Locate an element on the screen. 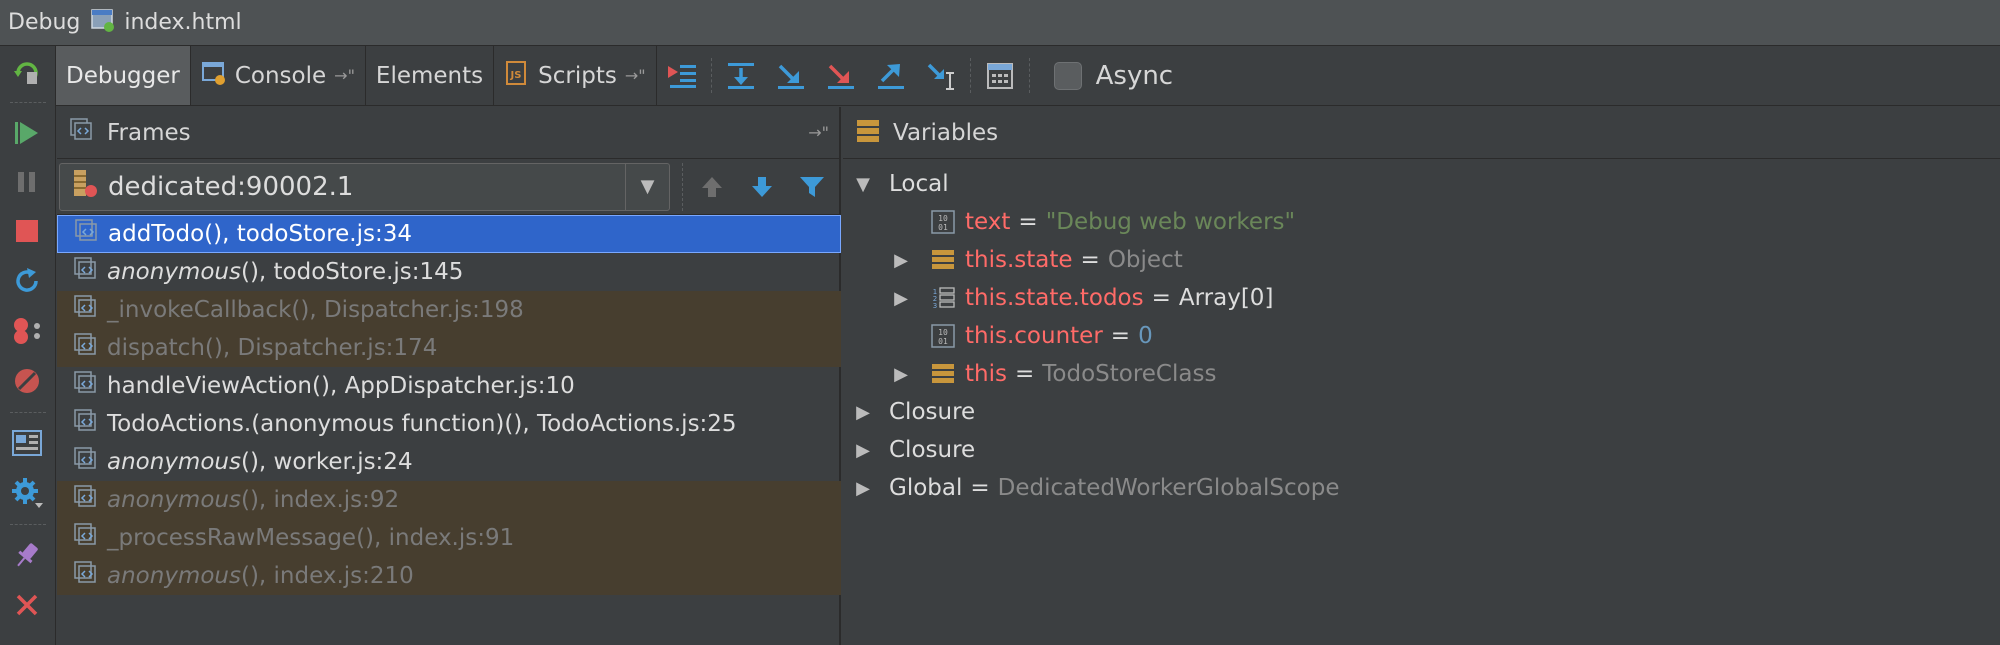 The image size is (2000, 645). frame-location: , AppDispatcher.js:10 is located at coordinates (452, 386).